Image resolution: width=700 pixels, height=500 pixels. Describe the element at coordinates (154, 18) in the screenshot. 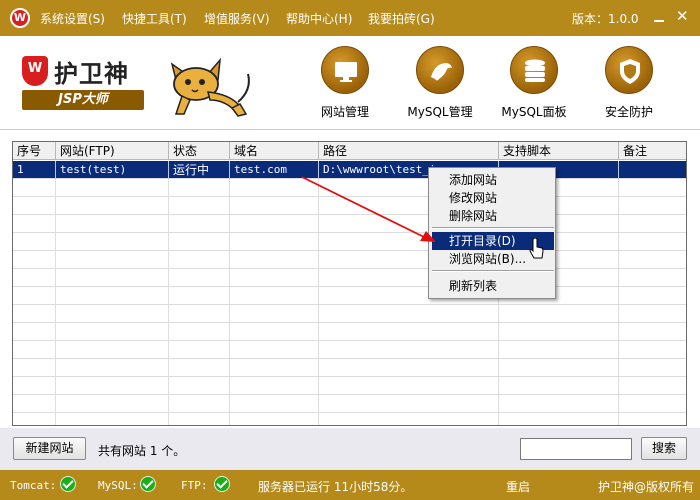

I see `menu-quick-tools: 快捷工具(T)` at that location.